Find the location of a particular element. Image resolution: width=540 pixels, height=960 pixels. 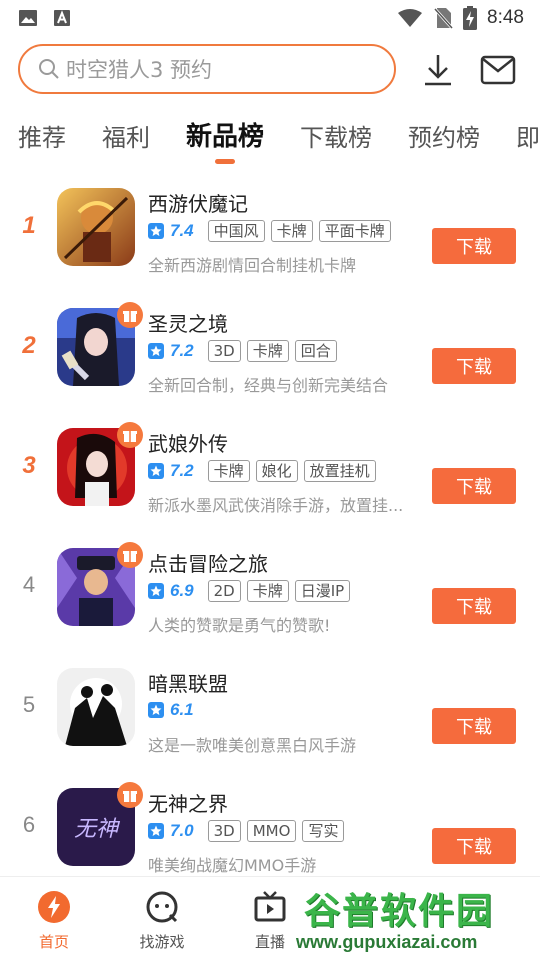

game-meta: 6.1 is located at coordinates (175, 710).